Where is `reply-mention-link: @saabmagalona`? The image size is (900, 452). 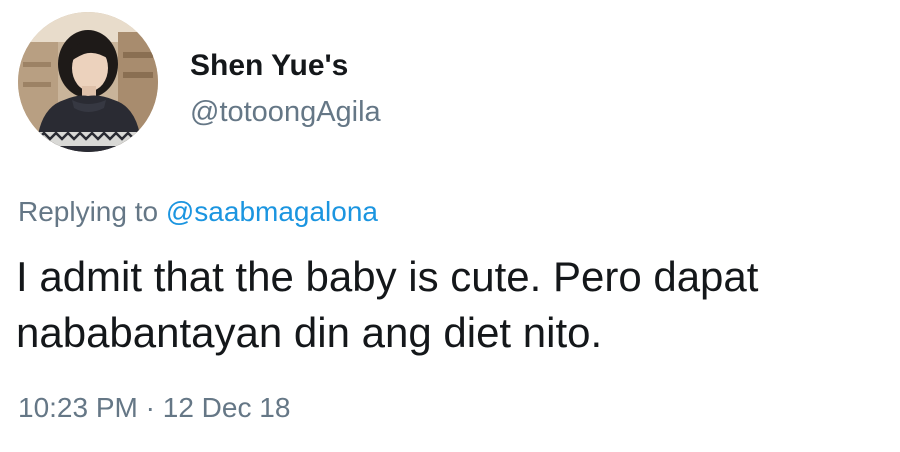 reply-mention-link: @saabmagalona is located at coordinates (272, 211).